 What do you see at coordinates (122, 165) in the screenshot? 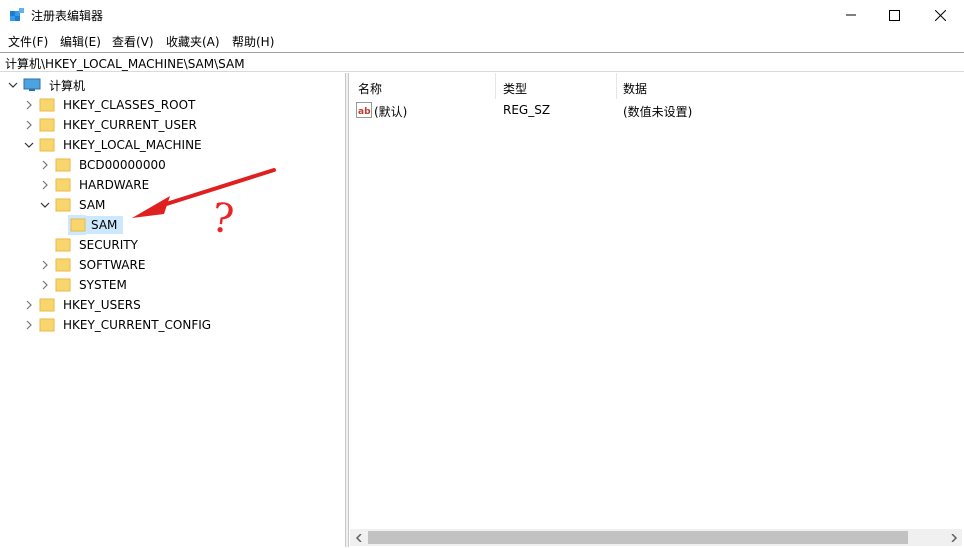
I see `tree-node-label: BCD00000000` at bounding box center [122, 165].